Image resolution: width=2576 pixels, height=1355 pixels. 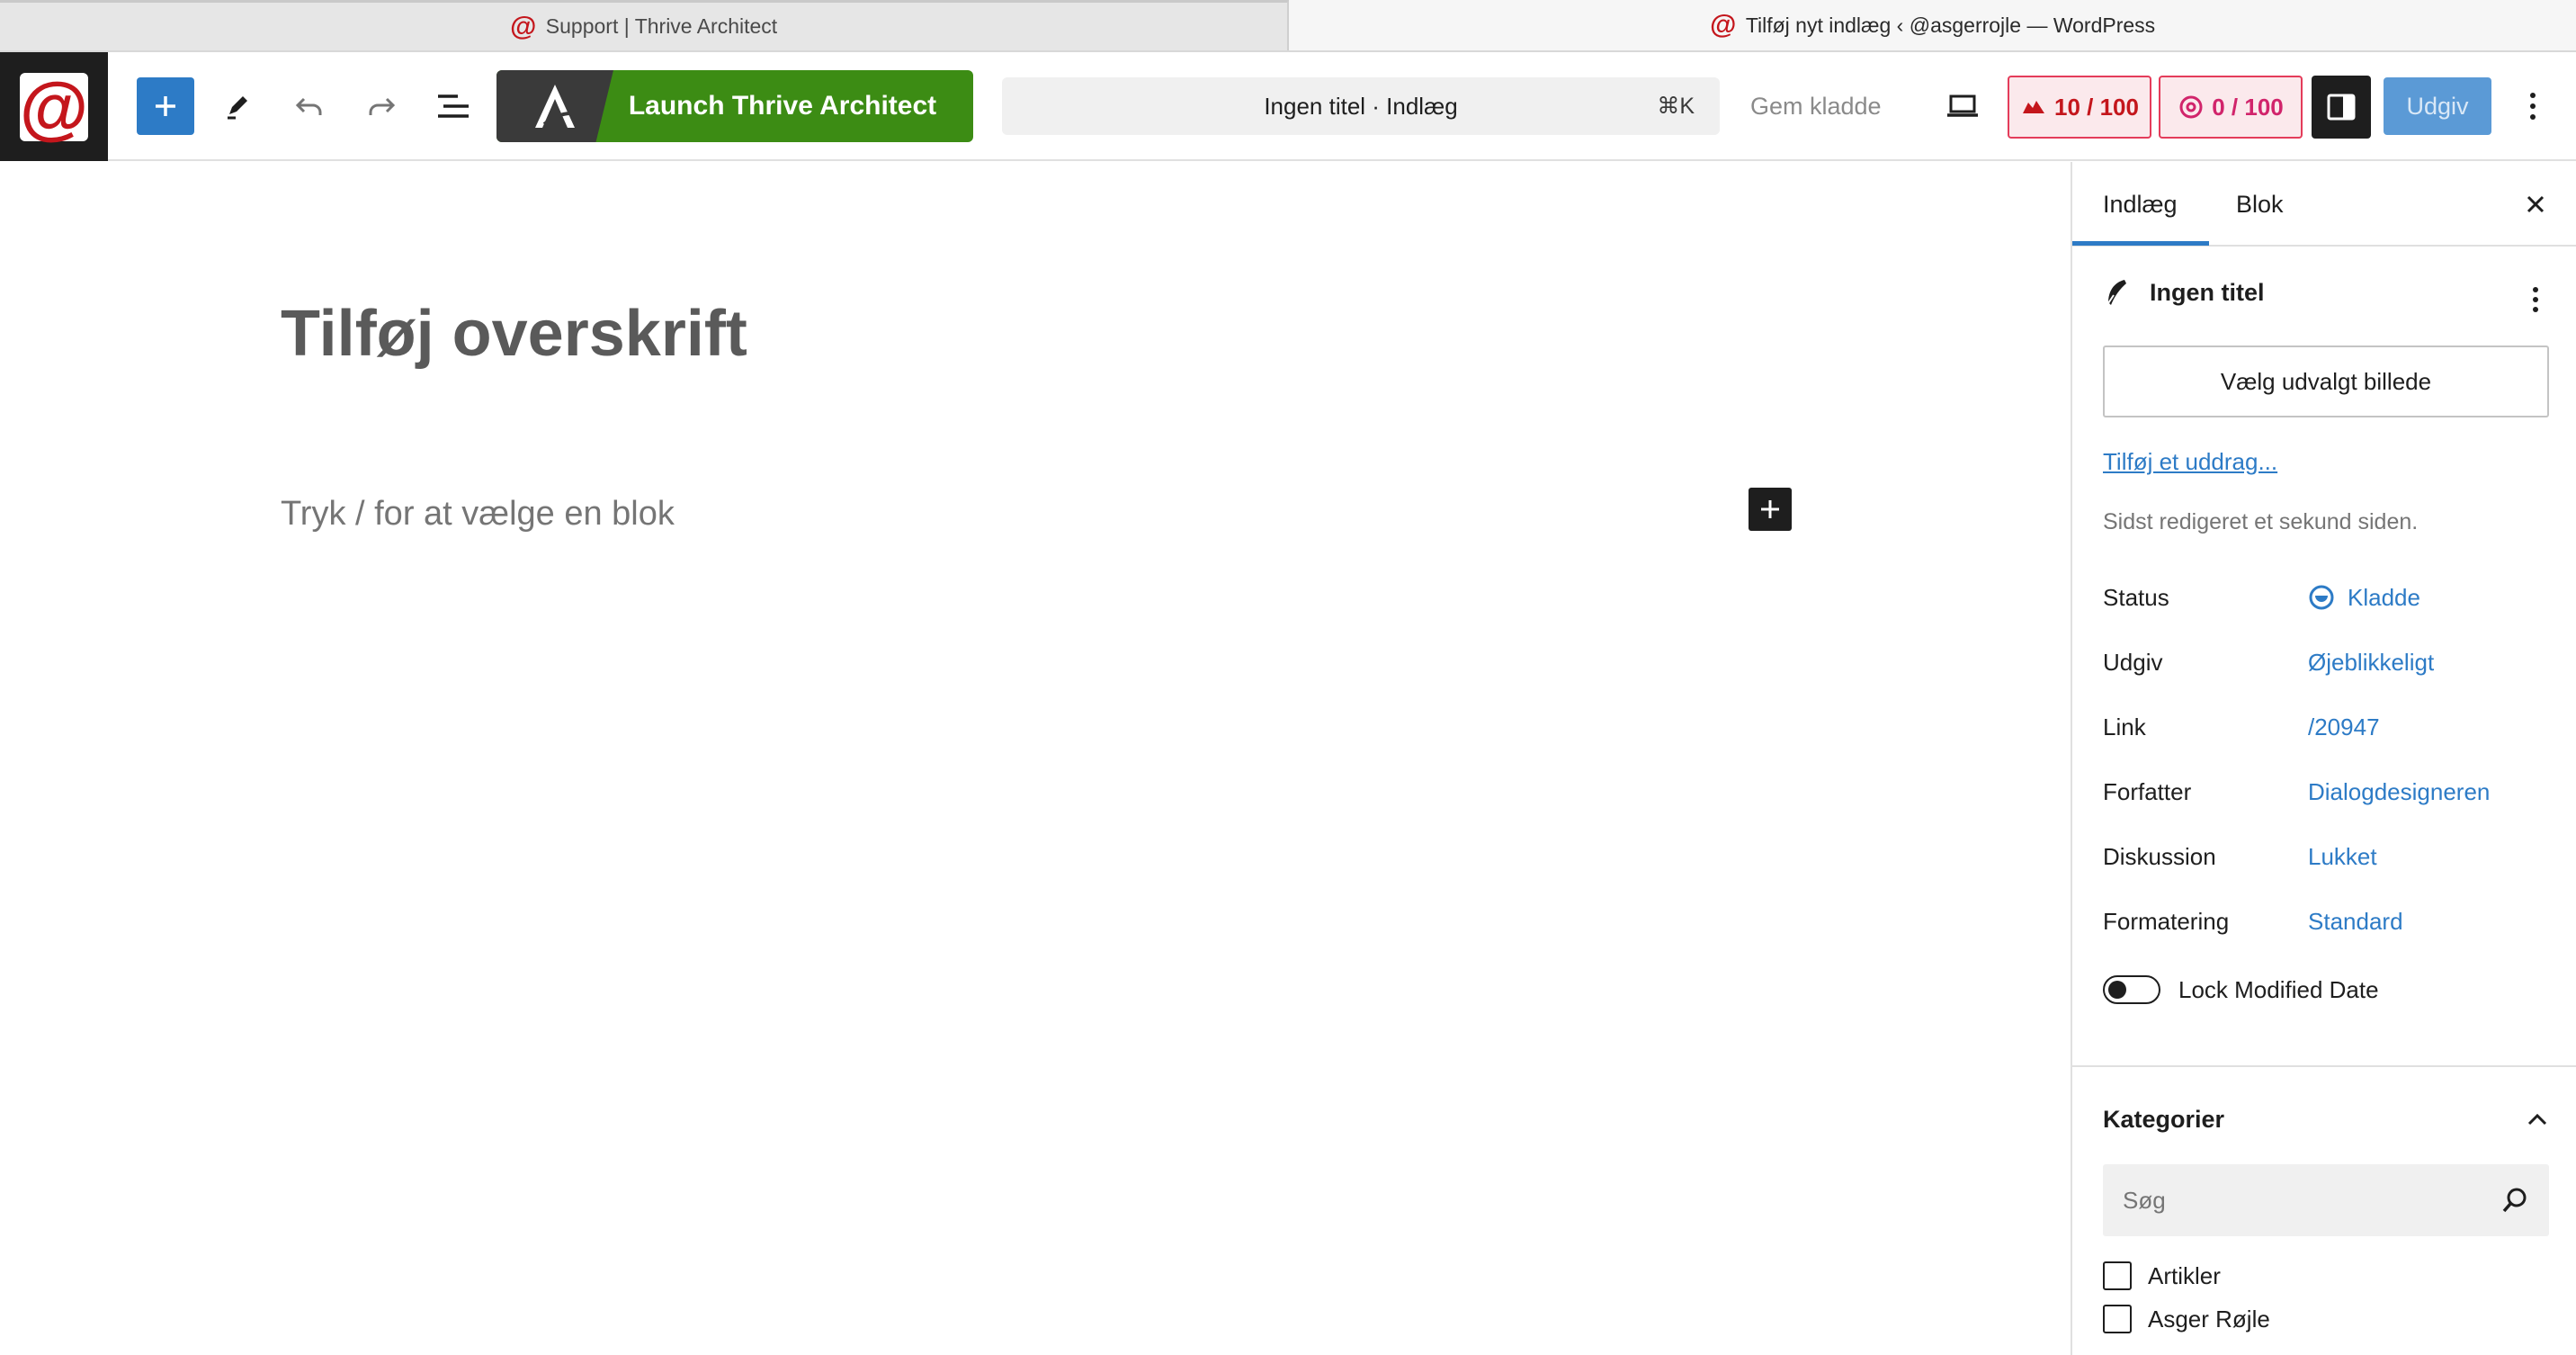 I want to click on category-item: Asger Røjle, so click(x=2186, y=1319).